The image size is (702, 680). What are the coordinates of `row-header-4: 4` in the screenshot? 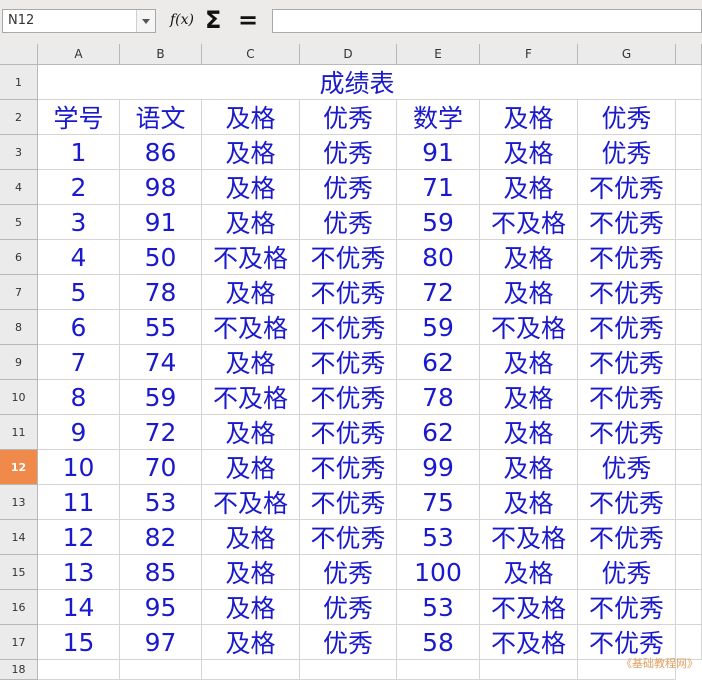 It's located at (19, 187).